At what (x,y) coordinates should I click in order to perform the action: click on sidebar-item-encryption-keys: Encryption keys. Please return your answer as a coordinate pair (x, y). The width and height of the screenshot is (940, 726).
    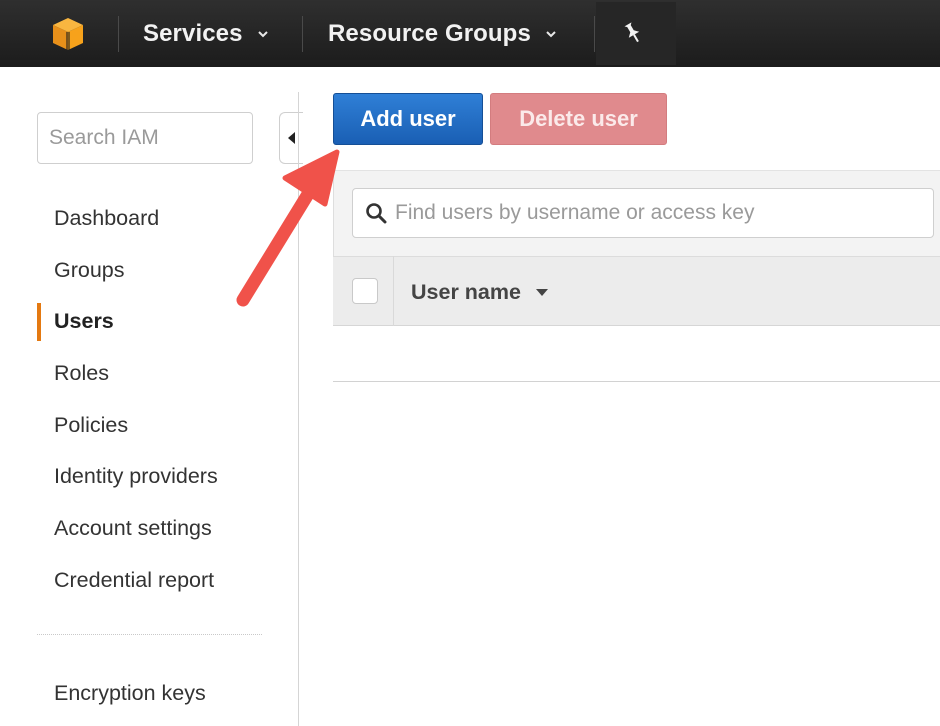
    Looking at the image, I should click on (130, 693).